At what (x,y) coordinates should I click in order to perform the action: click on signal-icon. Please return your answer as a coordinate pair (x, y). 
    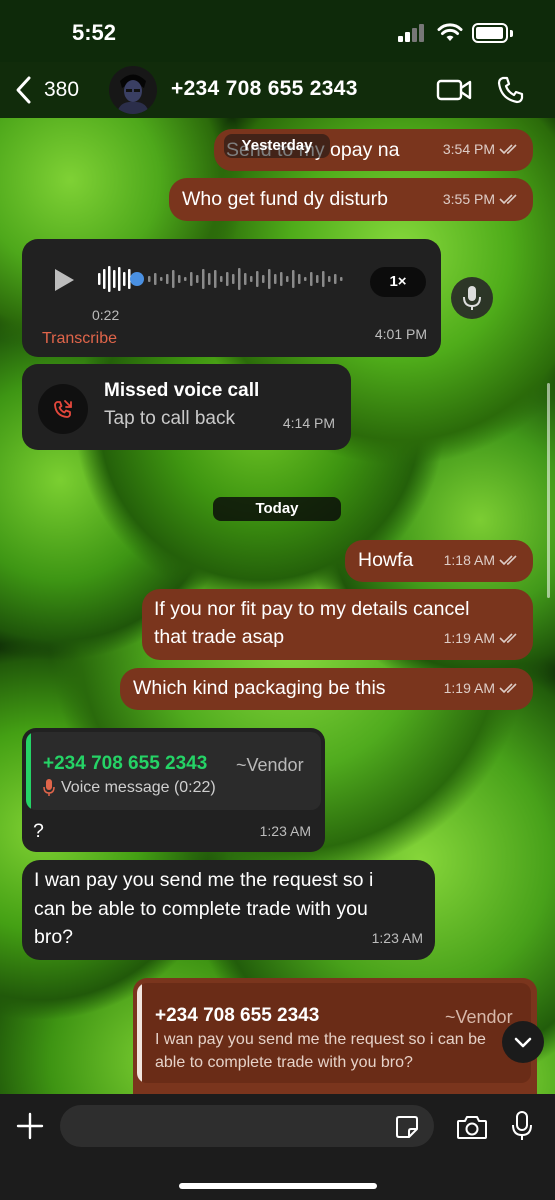
    Looking at the image, I should click on (413, 33).